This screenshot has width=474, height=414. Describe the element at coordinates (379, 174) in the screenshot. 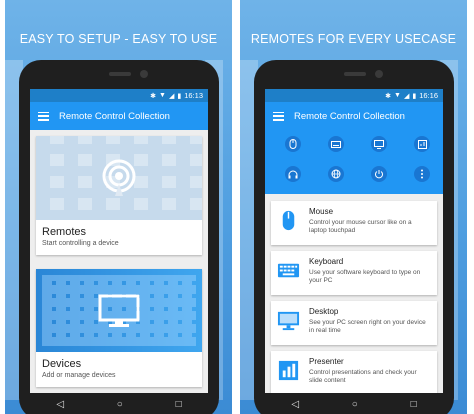

I see `power-icon` at that location.